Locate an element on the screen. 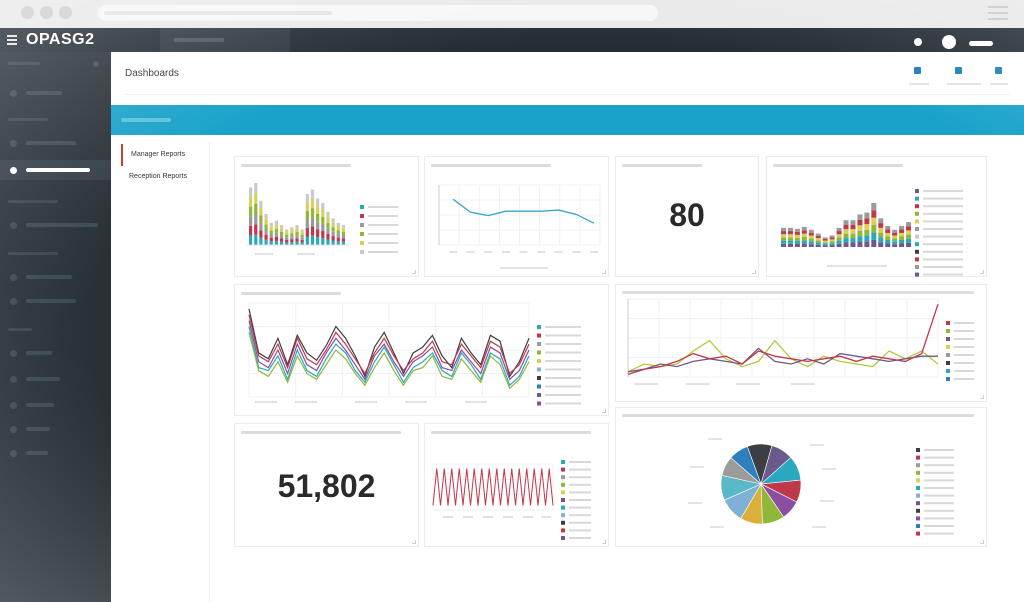  widget-line-chart is located at coordinates (516, 216).